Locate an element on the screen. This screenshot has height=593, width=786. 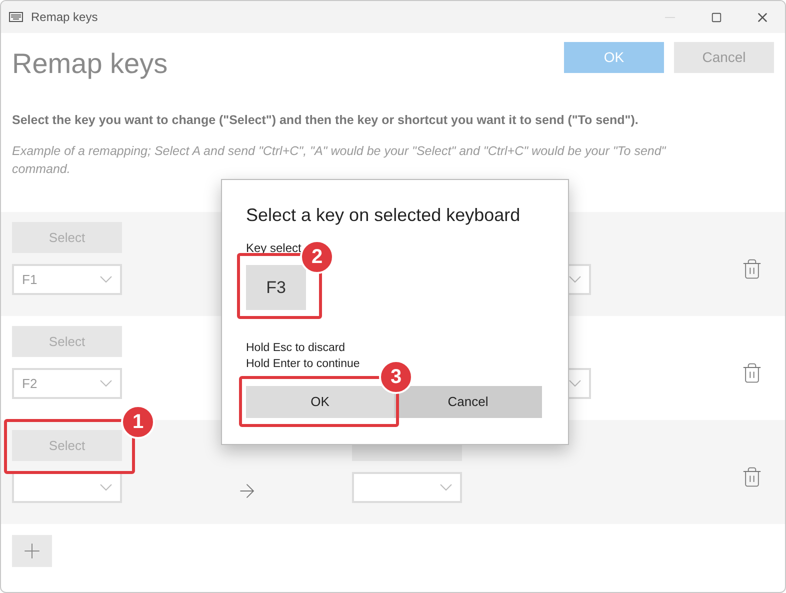
ok-button: OK is located at coordinates (614, 57).